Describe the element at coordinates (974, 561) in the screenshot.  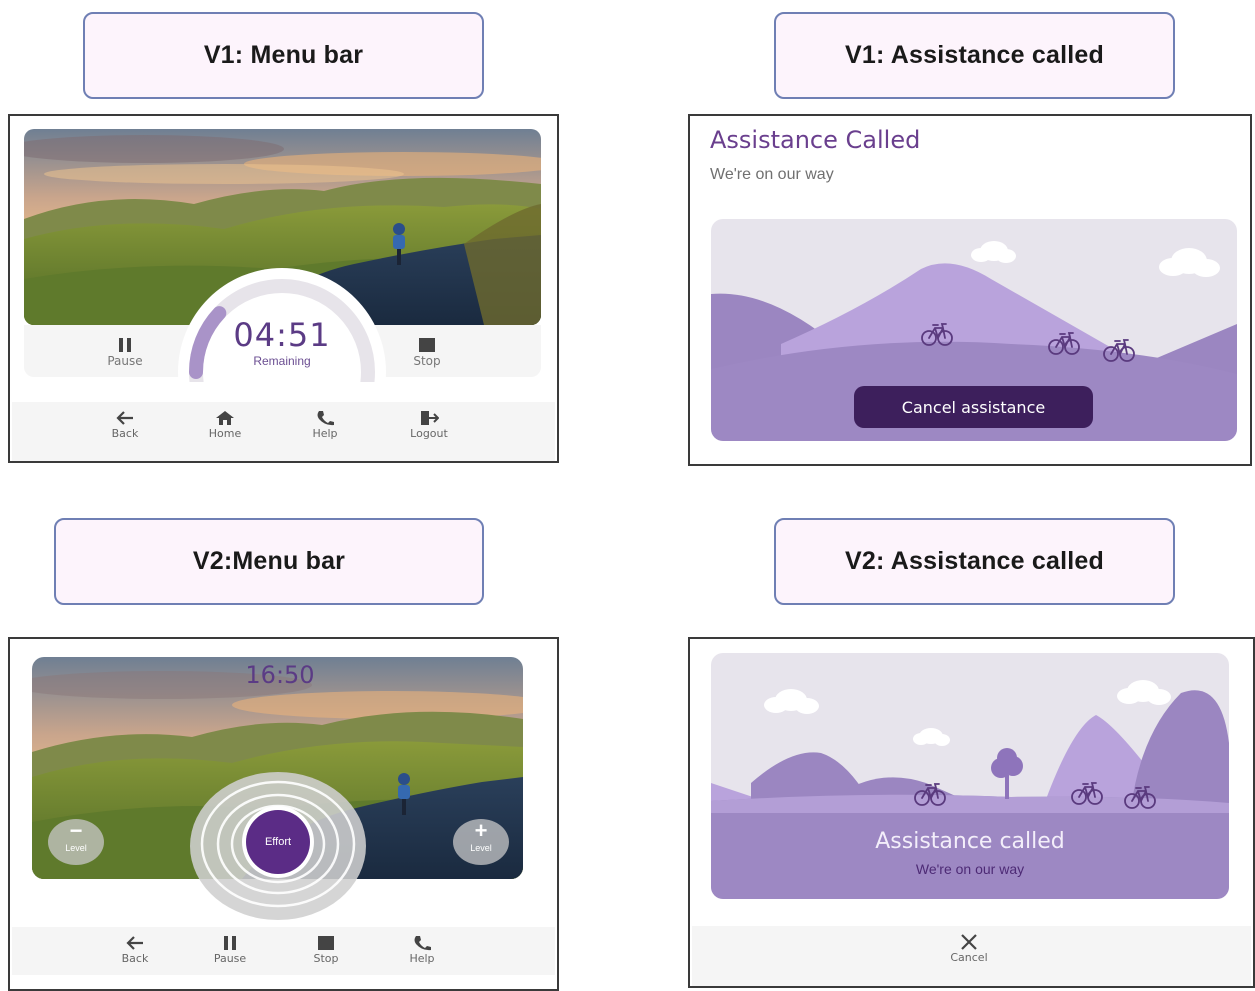
I see `label-v2-assistance-called: V2: Assistance called` at that location.